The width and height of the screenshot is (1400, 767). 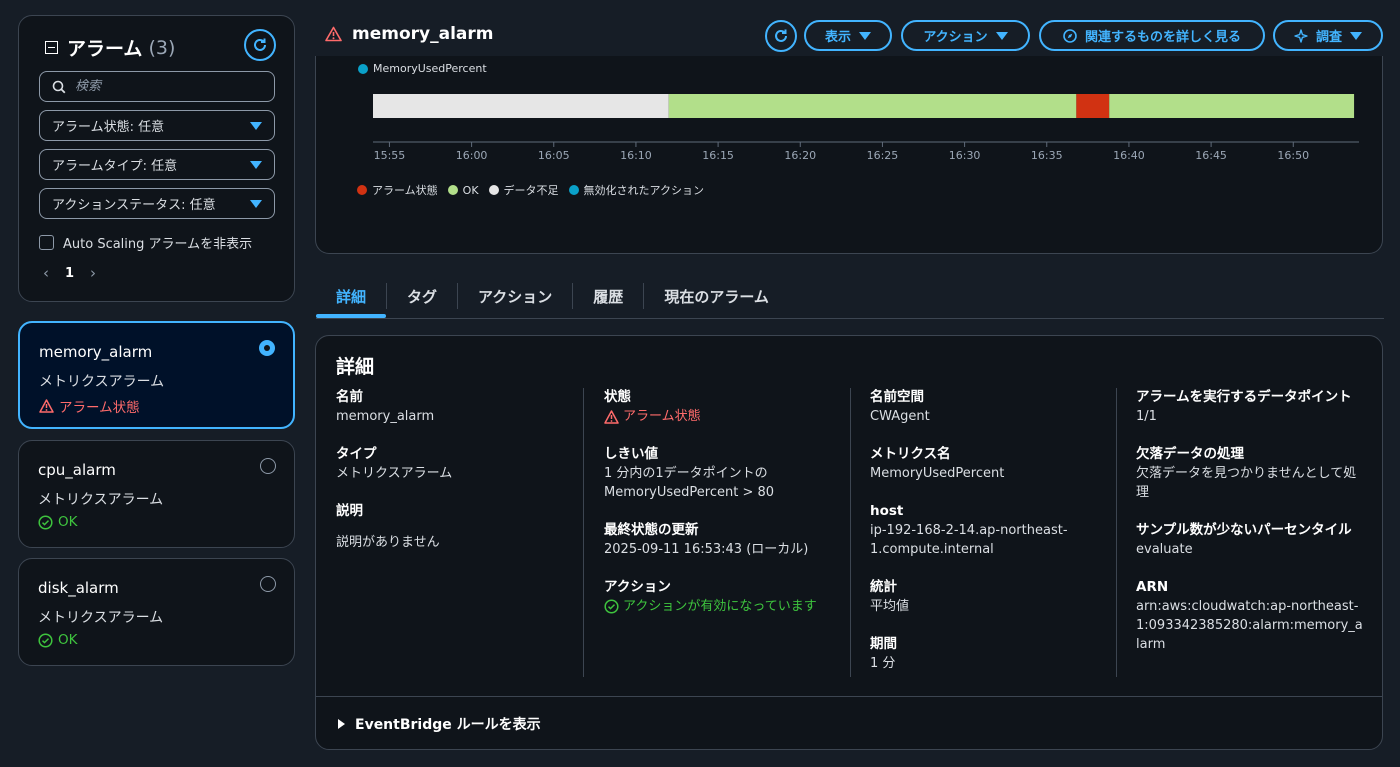 What do you see at coordinates (390, 155) in the screenshot?
I see `x-tick-label: 15:55` at bounding box center [390, 155].